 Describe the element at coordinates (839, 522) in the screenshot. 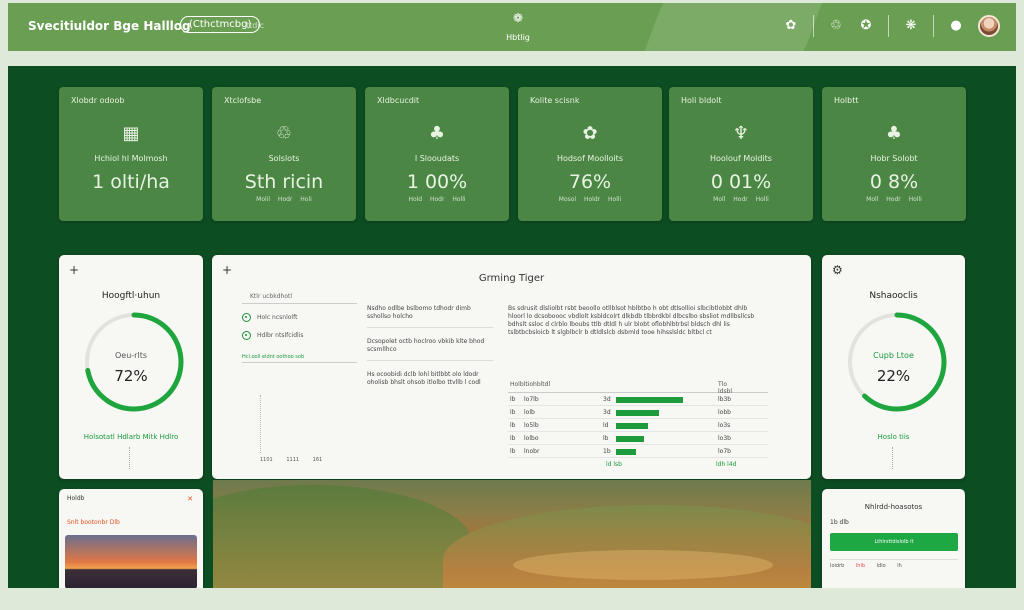

I see `notifications-count: 1b dlb` at that location.